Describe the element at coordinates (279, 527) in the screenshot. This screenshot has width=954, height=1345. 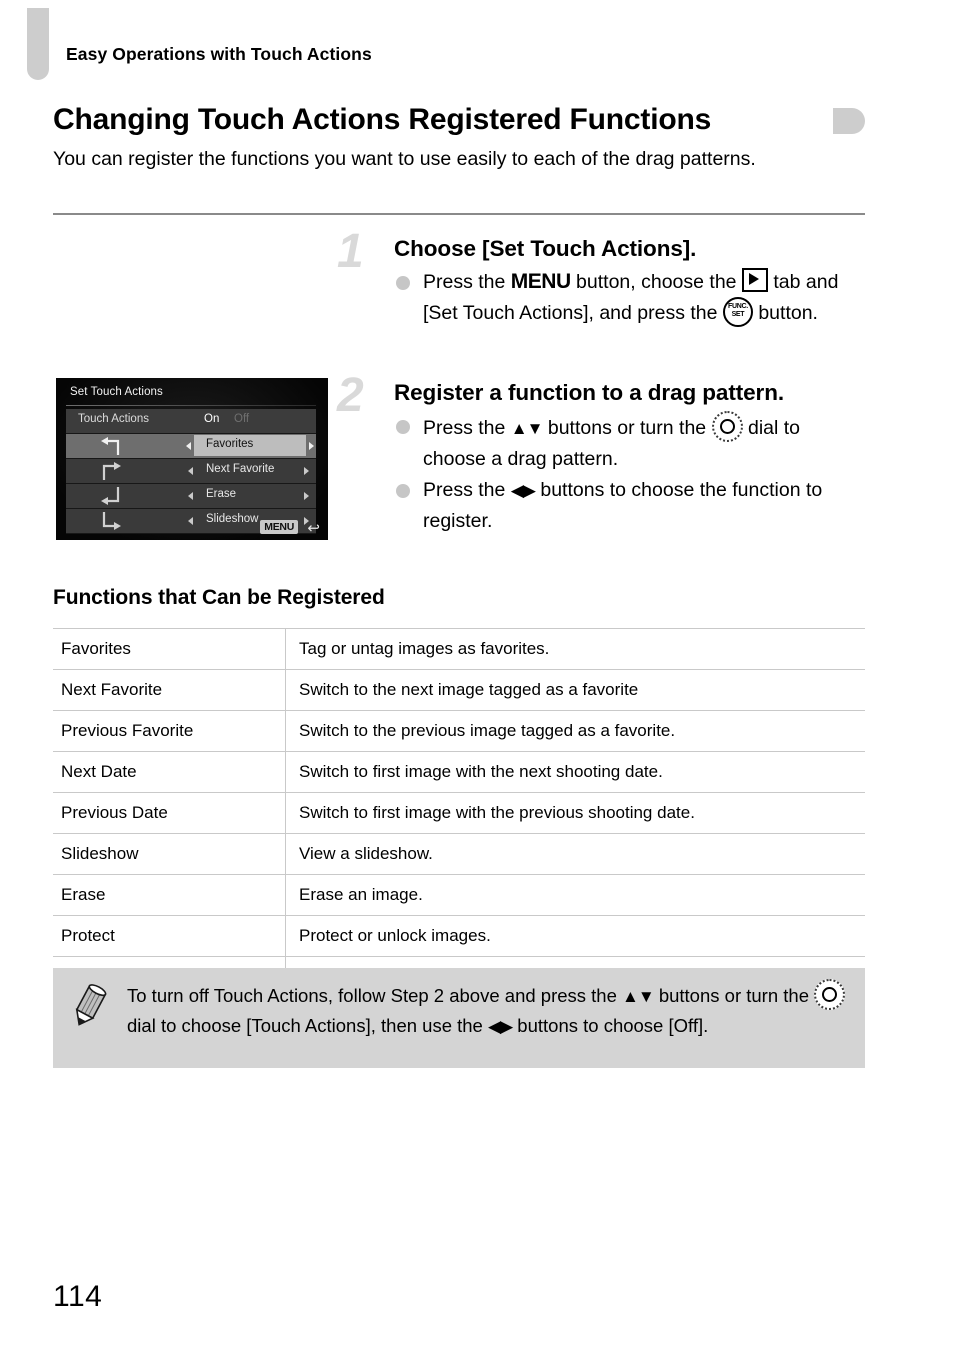
I see `camera-menu-badge: MENU` at that location.